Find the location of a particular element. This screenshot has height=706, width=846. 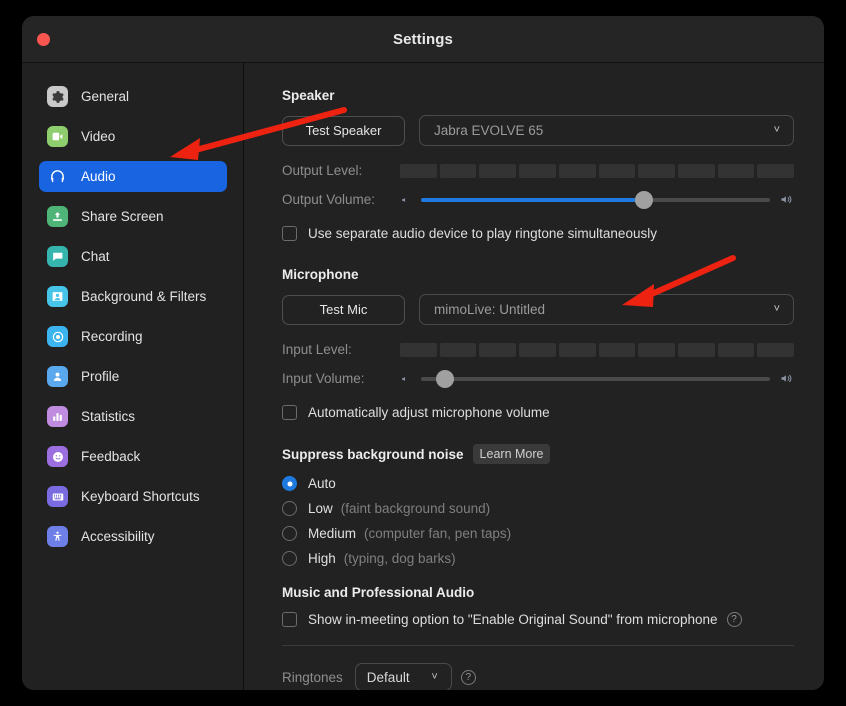

speaker-device-row: Test Speaker Jabra EVOLVE 65 ˅ is located at coordinates (538, 130).